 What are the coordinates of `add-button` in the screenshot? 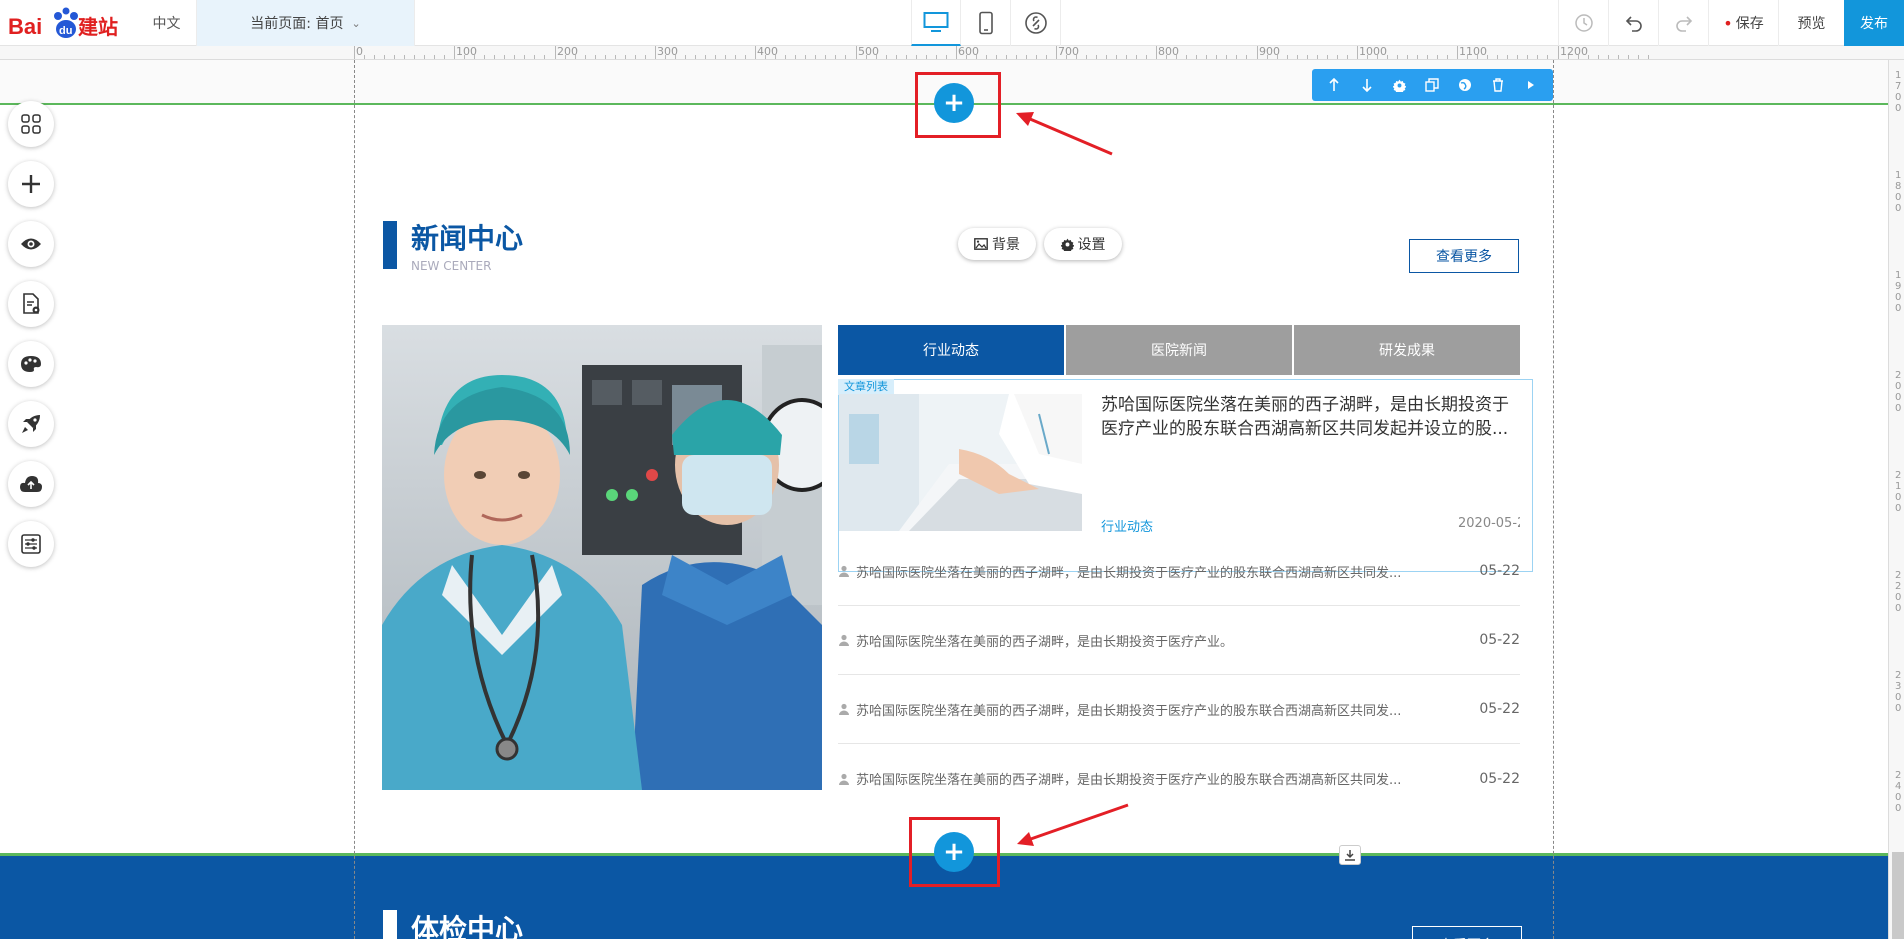 It's located at (31, 184).